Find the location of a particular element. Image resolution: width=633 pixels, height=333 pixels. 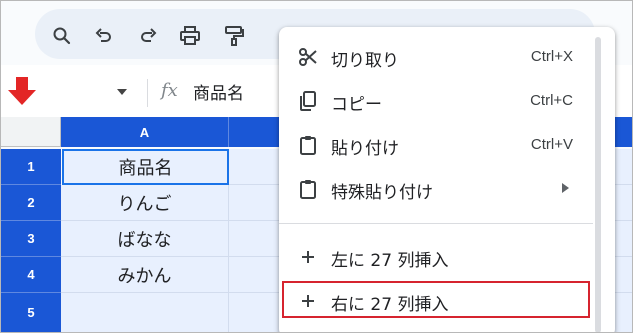

submenu-arrow-icon is located at coordinates (565, 188).